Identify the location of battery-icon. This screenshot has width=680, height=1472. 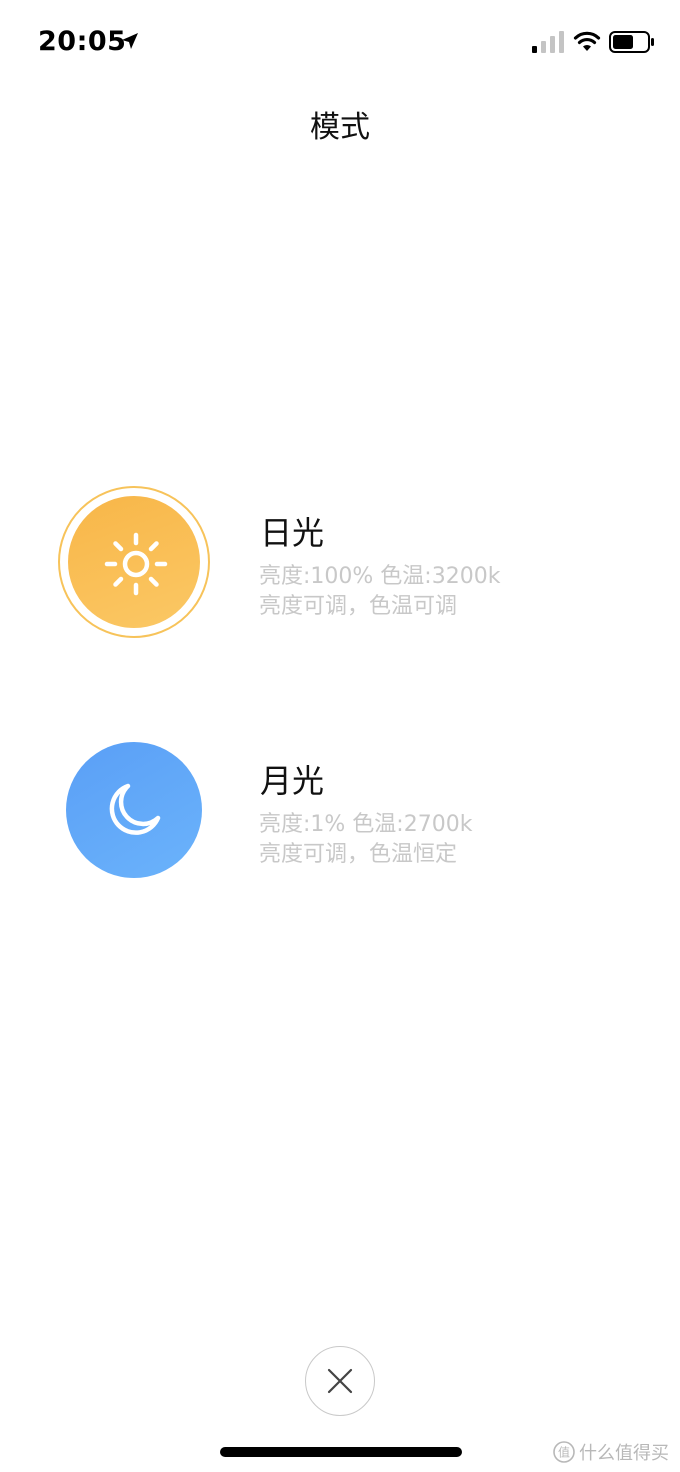
(631, 42).